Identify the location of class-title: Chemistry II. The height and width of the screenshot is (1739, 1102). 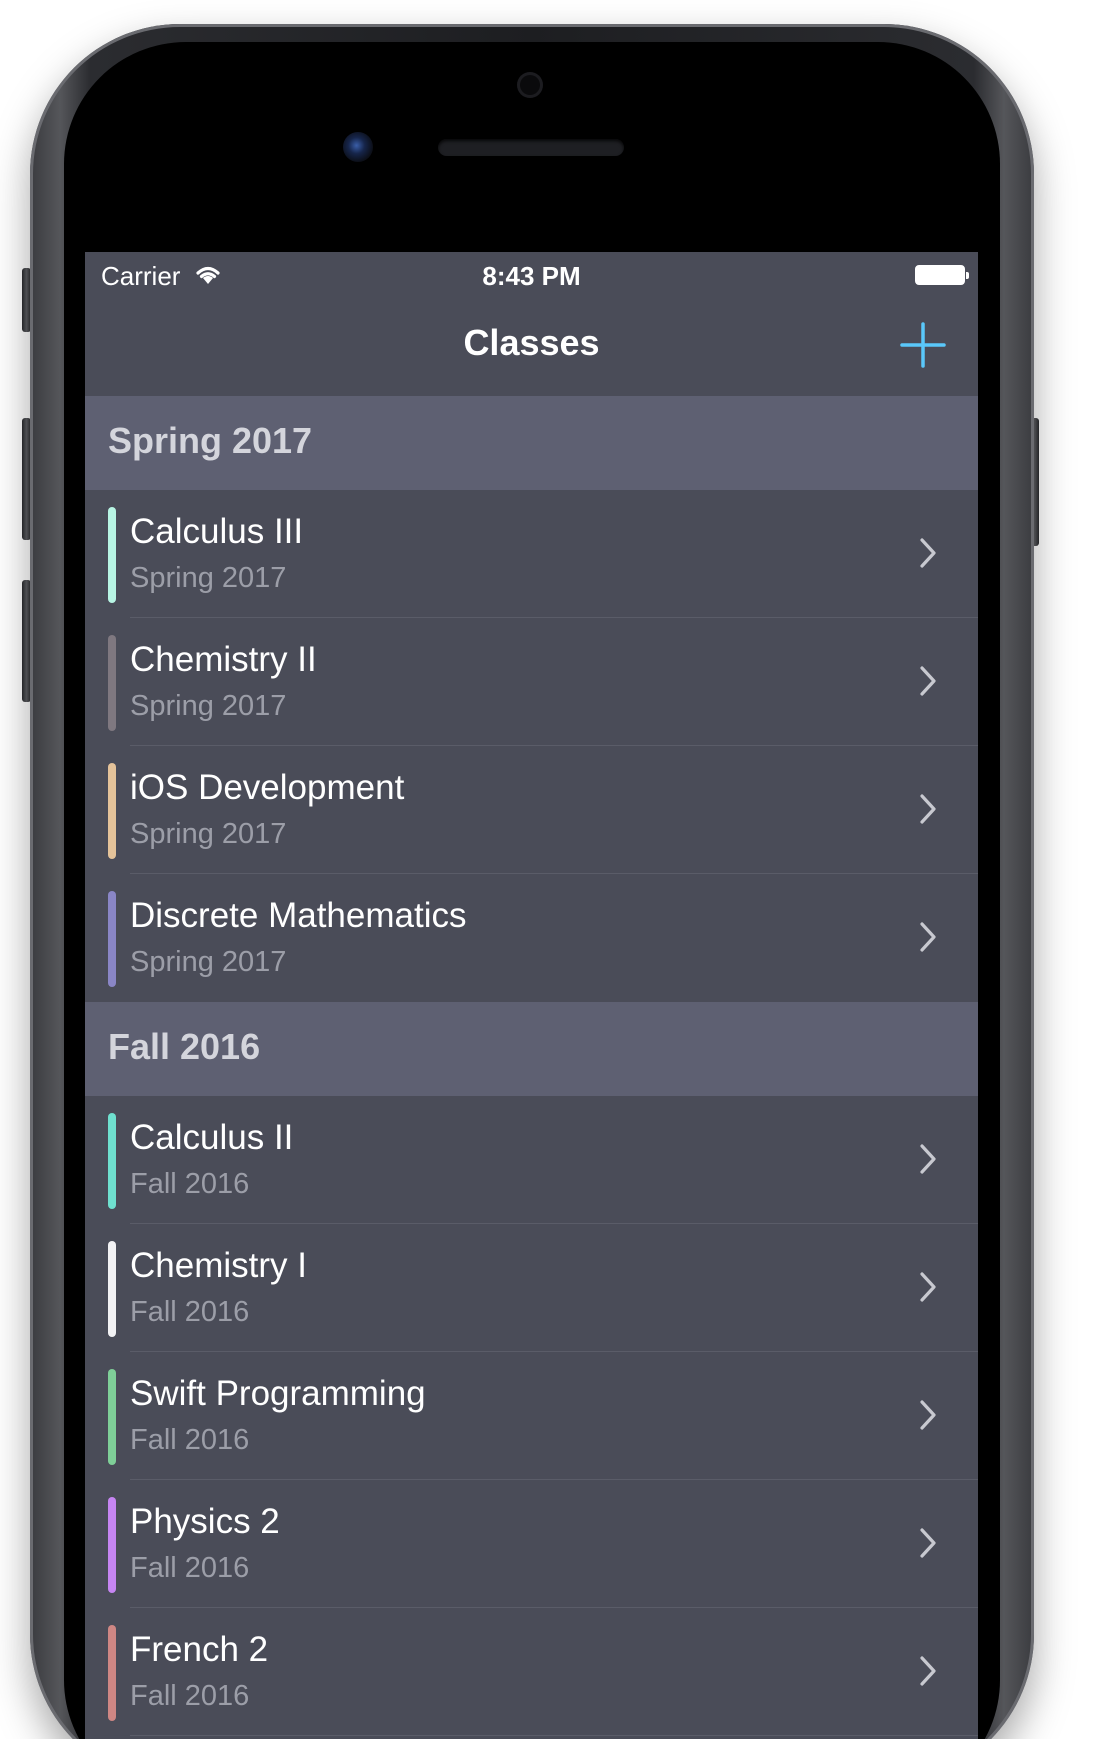
(223, 659).